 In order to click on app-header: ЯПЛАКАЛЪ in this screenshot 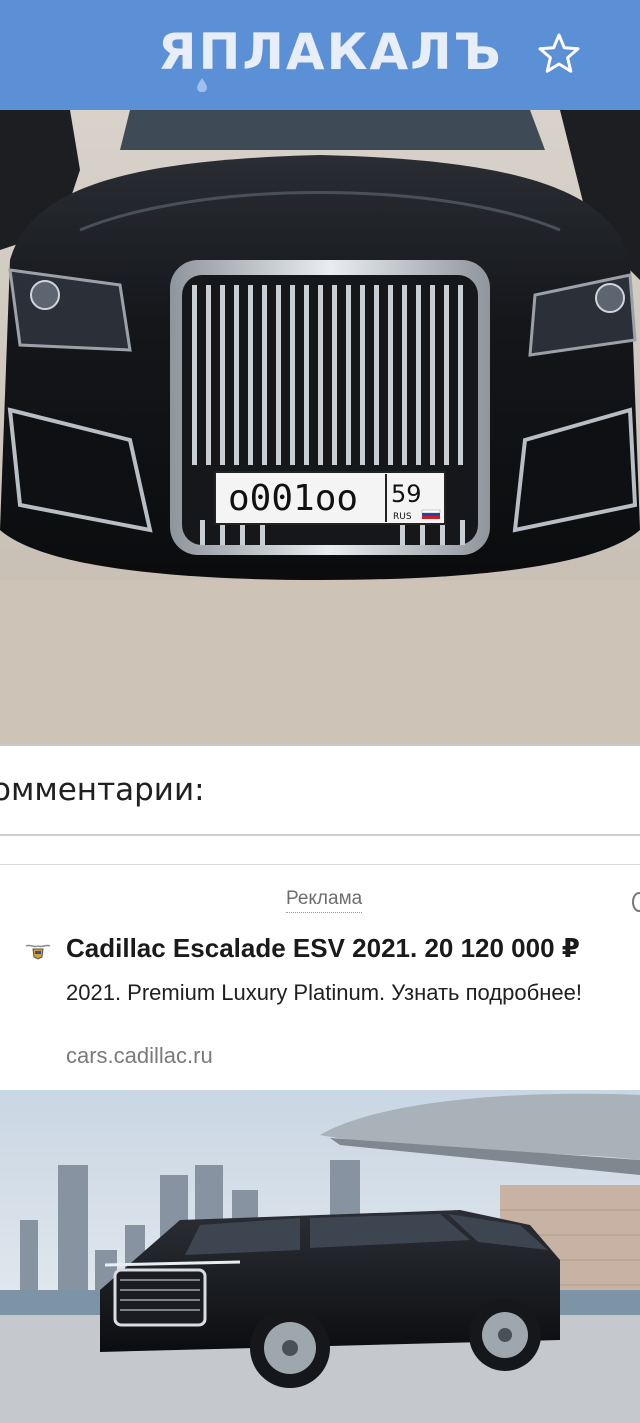, I will do `click(320, 55)`.